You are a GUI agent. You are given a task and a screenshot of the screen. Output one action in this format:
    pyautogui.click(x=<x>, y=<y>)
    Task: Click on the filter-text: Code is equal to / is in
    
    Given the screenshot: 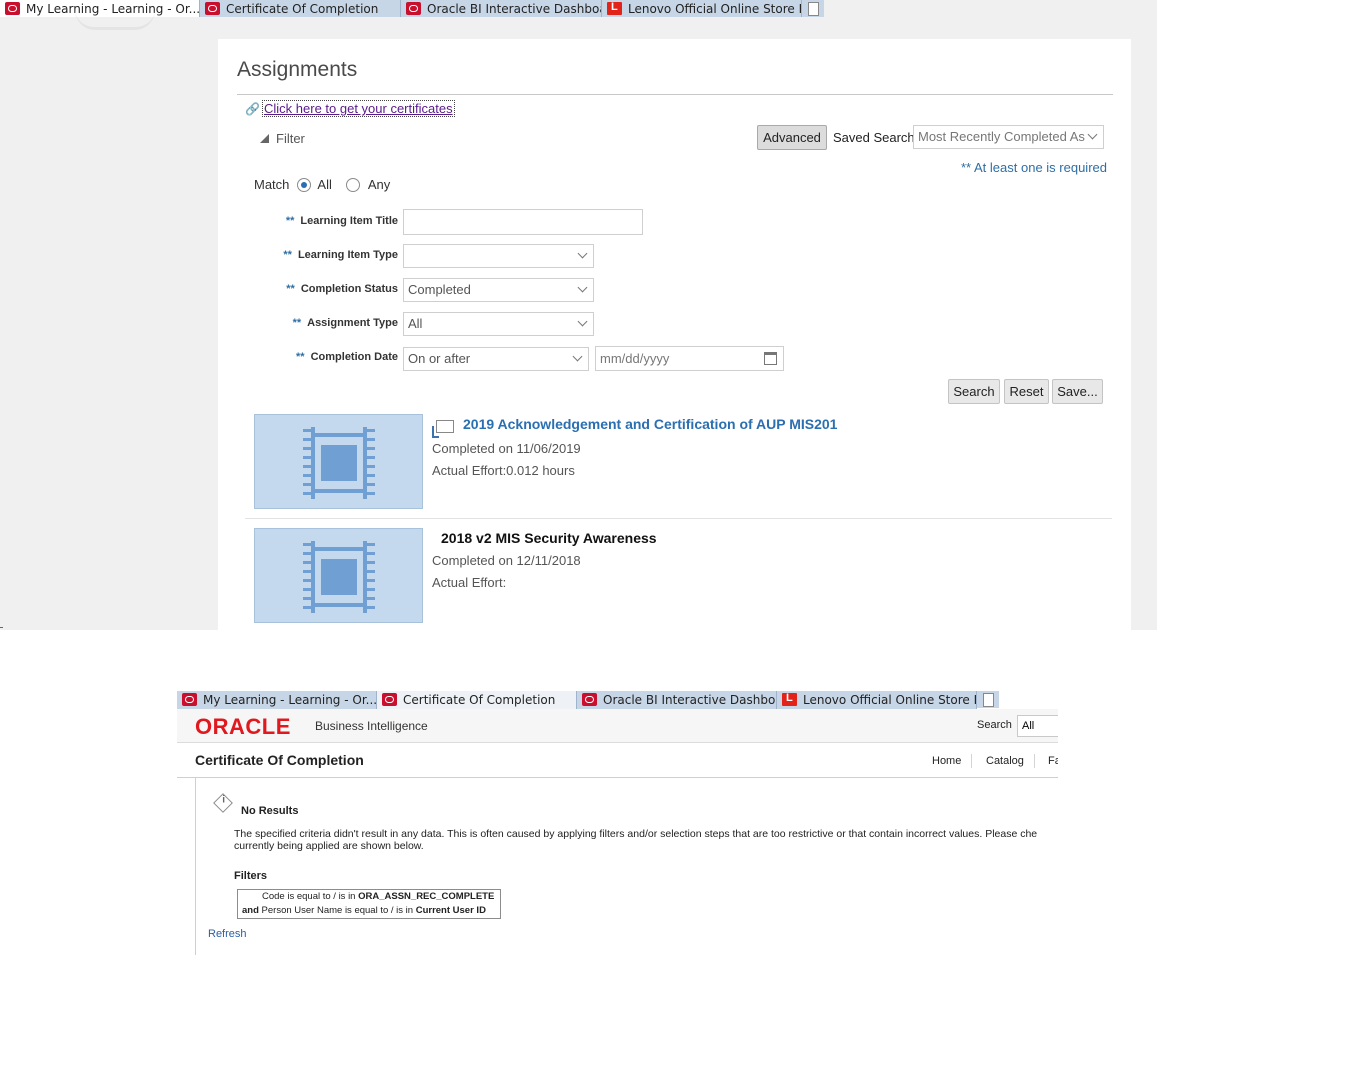 What is the action you would take?
    pyautogui.click(x=309, y=896)
    